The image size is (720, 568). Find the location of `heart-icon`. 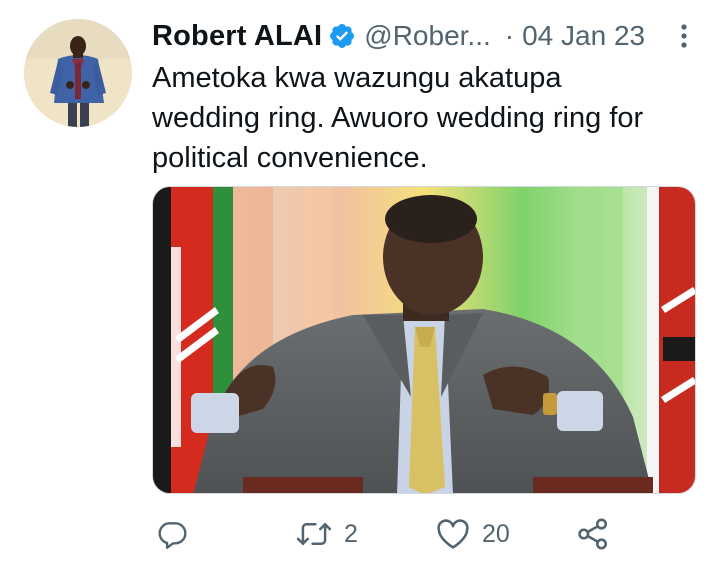

heart-icon is located at coordinates (453, 534).